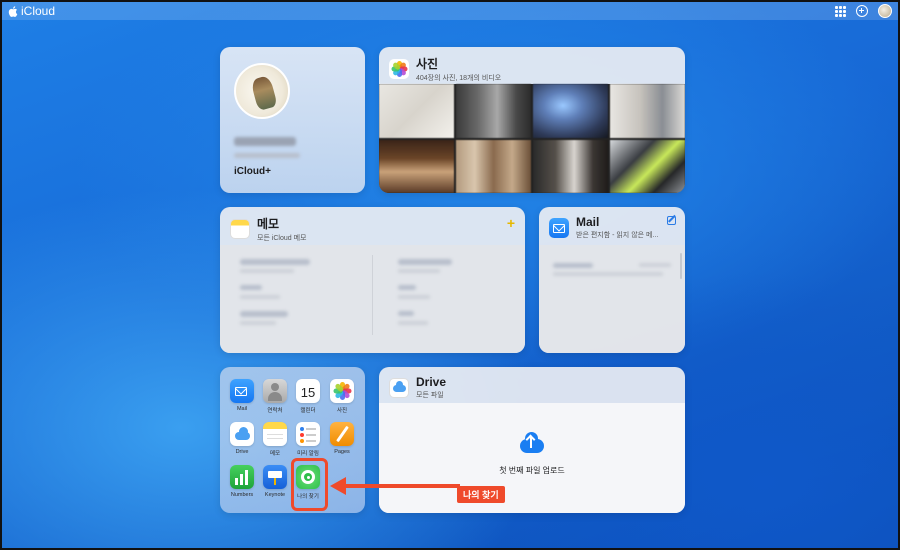 The image size is (900, 550). I want to click on drive-header: Drive 모든 파일, so click(532, 387).